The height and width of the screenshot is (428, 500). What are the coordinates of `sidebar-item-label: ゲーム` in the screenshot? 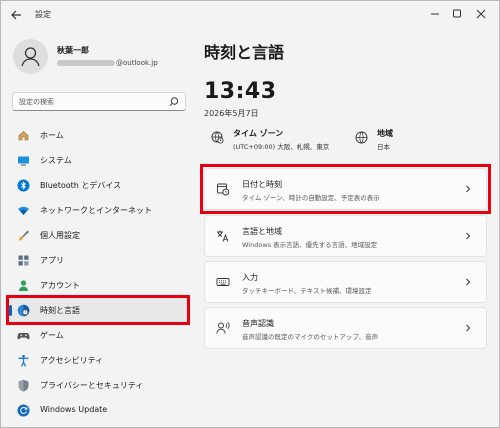 It's located at (52, 335).